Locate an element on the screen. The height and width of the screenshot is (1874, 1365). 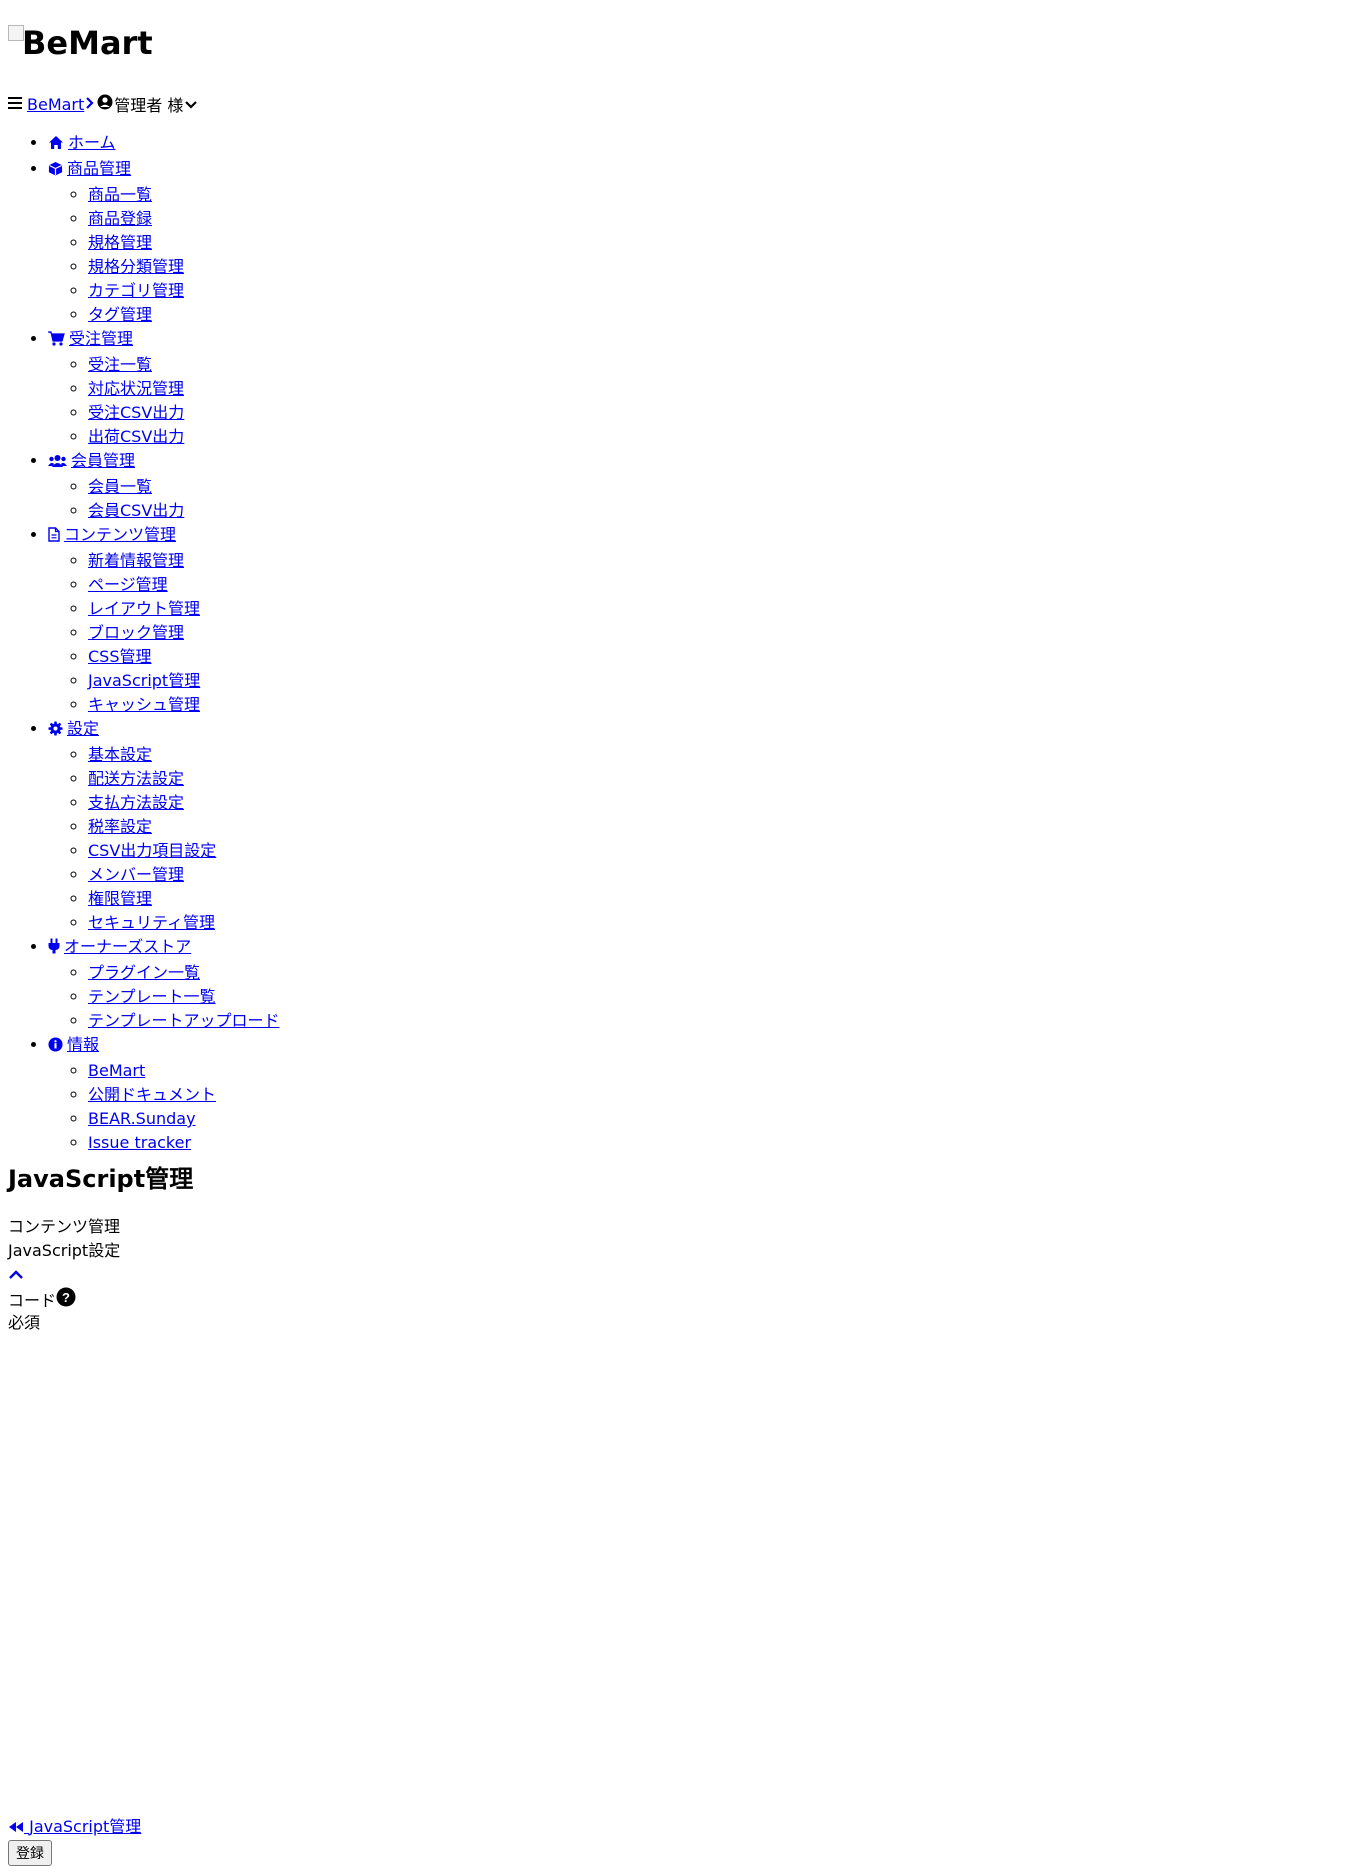
nav-subitem: レイアウト管理 is located at coordinates (184, 609).